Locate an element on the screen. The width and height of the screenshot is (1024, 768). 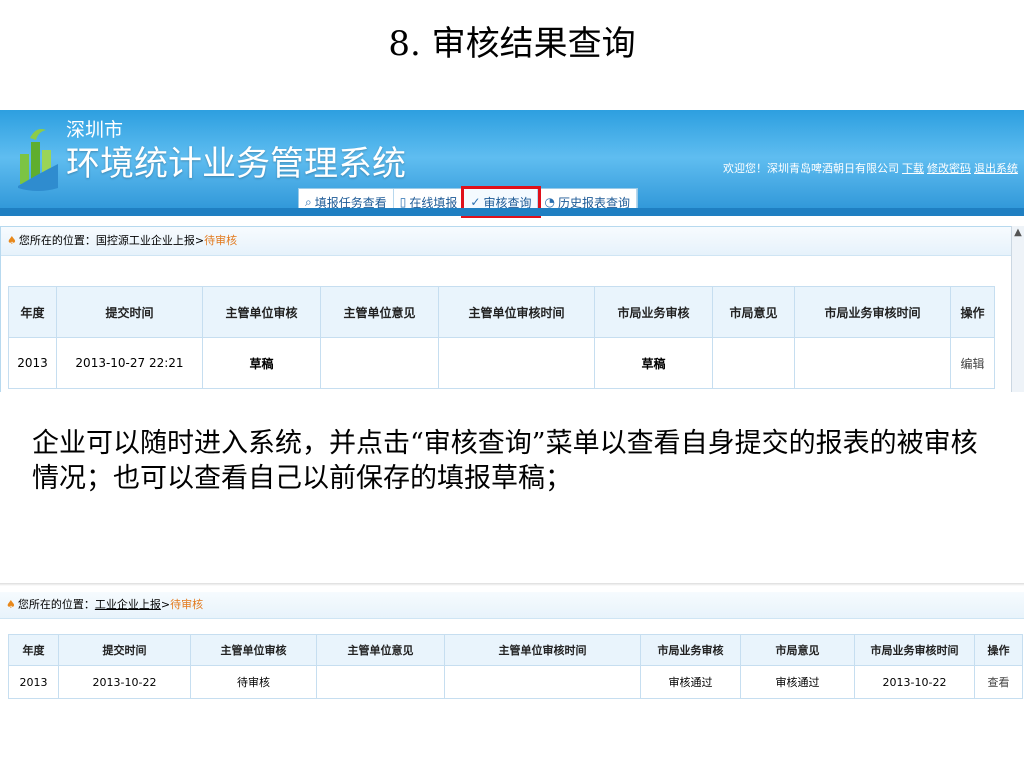
cell-dept-audit: 草稿 is located at coordinates (261, 363).